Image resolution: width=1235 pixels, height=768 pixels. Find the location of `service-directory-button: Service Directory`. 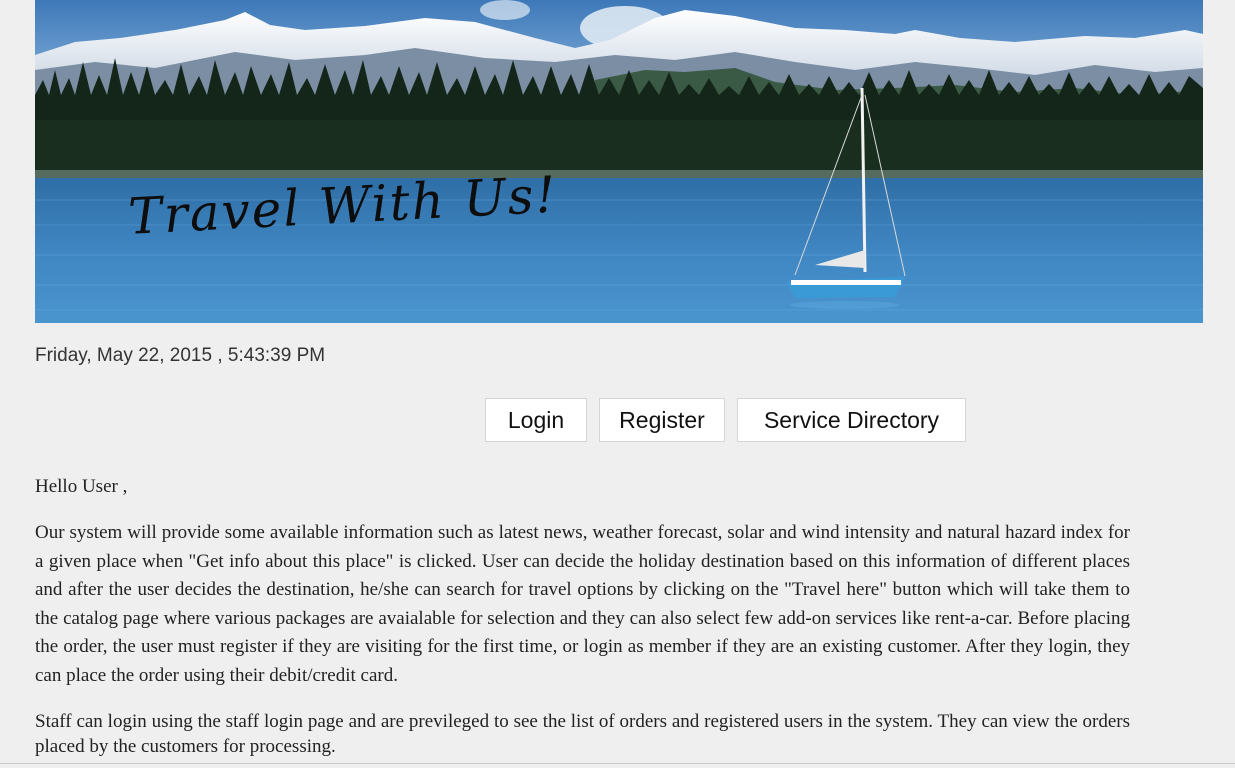

service-directory-button: Service Directory is located at coordinates (851, 420).